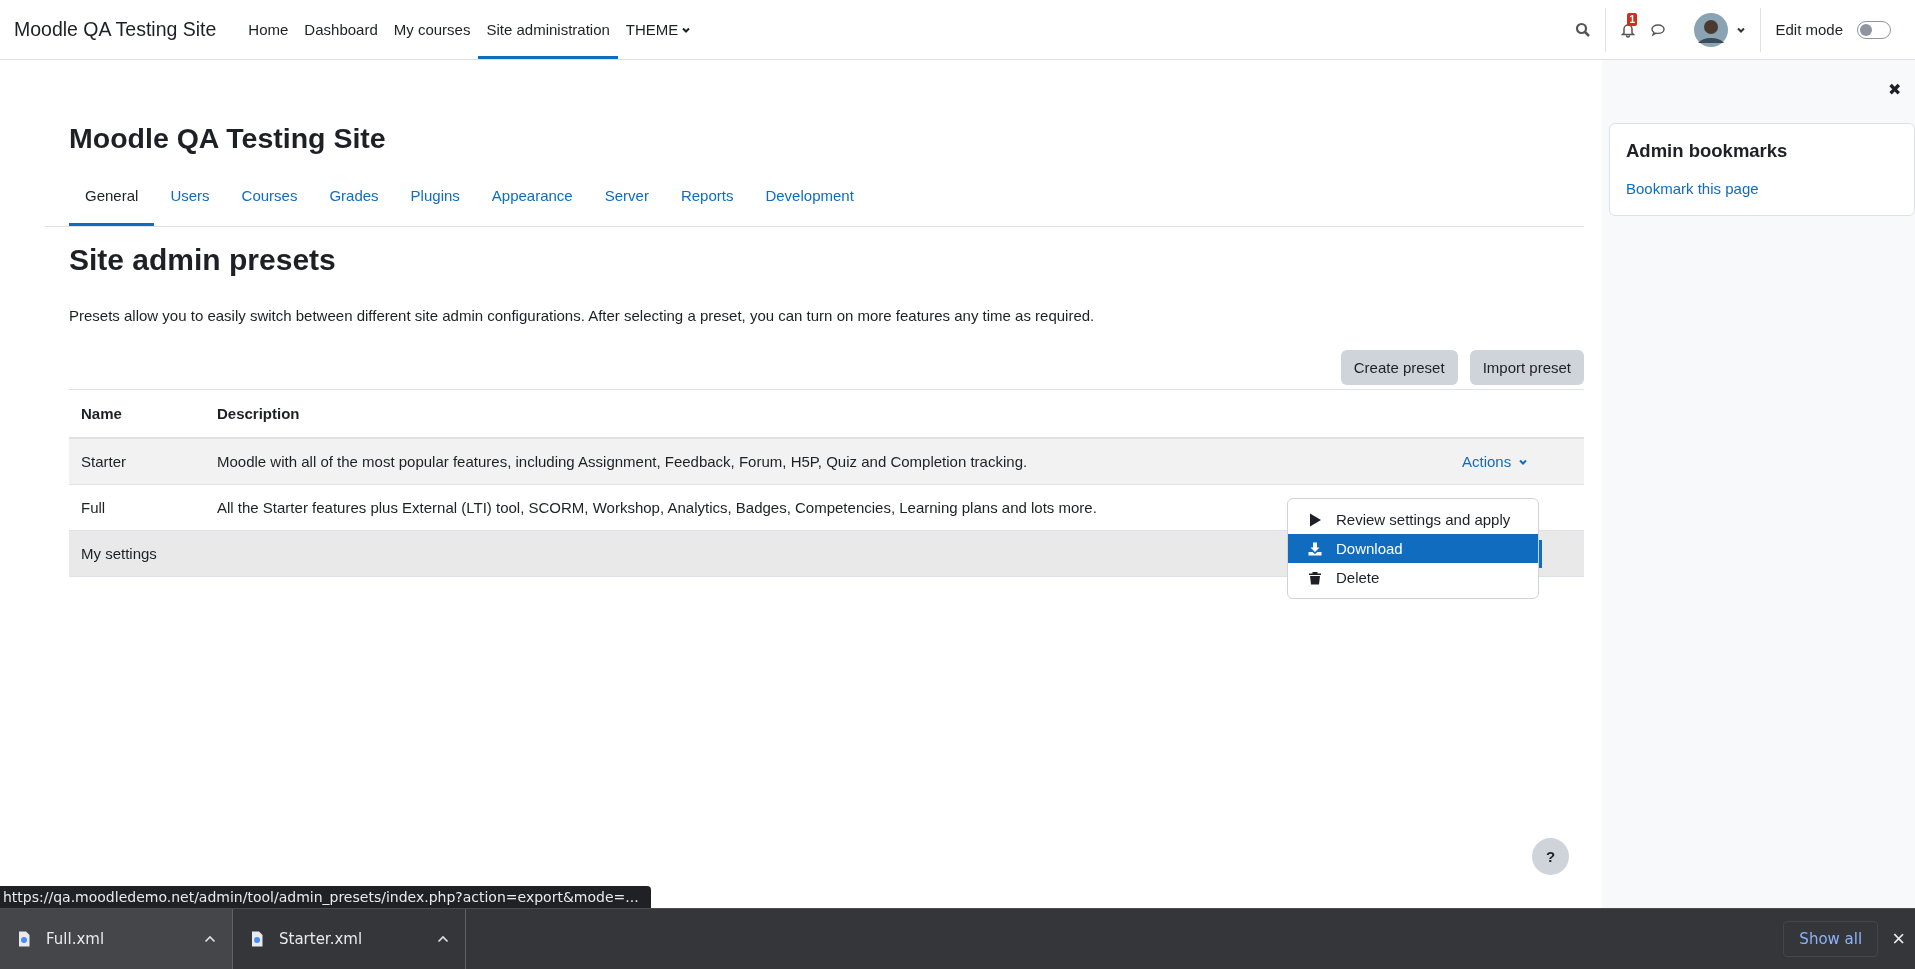  What do you see at coordinates (341, 29) in the screenshot?
I see `nav-link: Dashboard` at bounding box center [341, 29].